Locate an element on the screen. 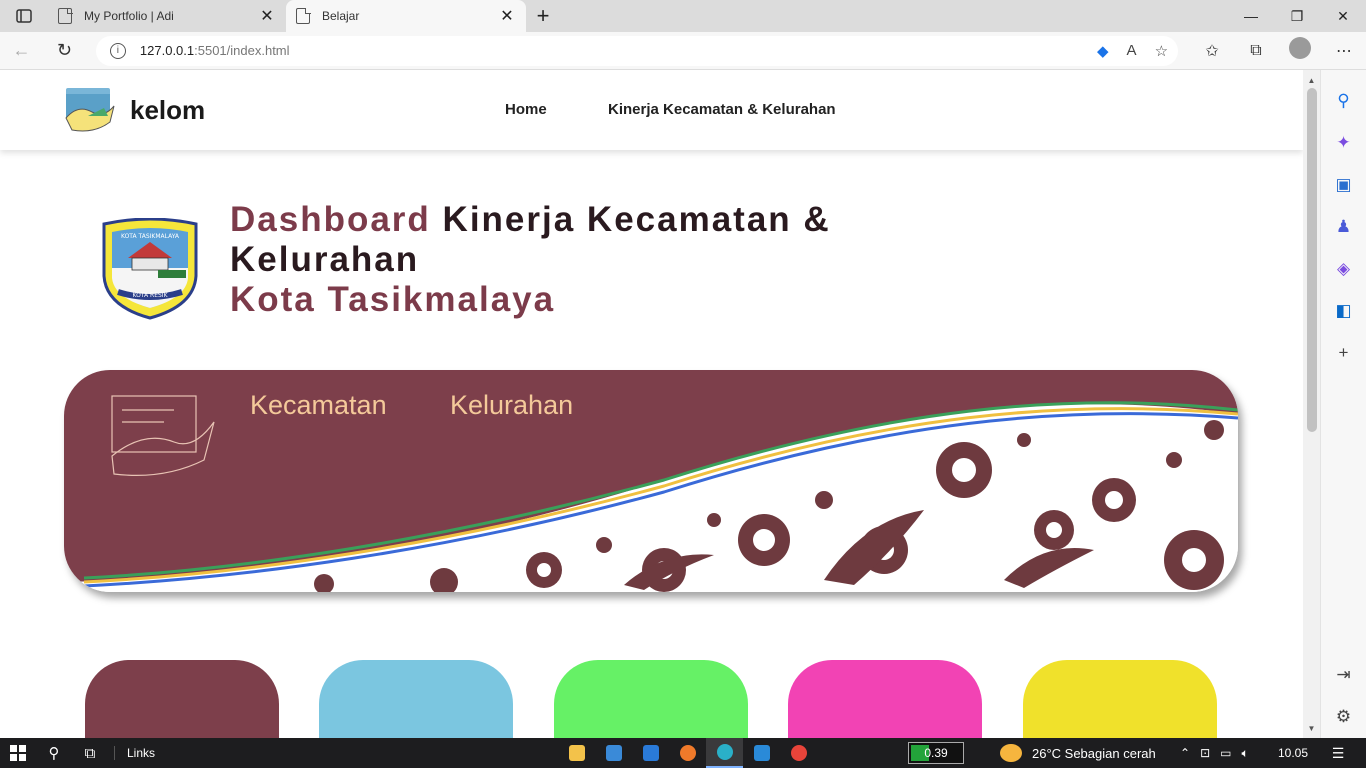 The width and height of the screenshot is (1366, 768). scroll-down-icon: ▼ is located at coordinates (1311, 728).